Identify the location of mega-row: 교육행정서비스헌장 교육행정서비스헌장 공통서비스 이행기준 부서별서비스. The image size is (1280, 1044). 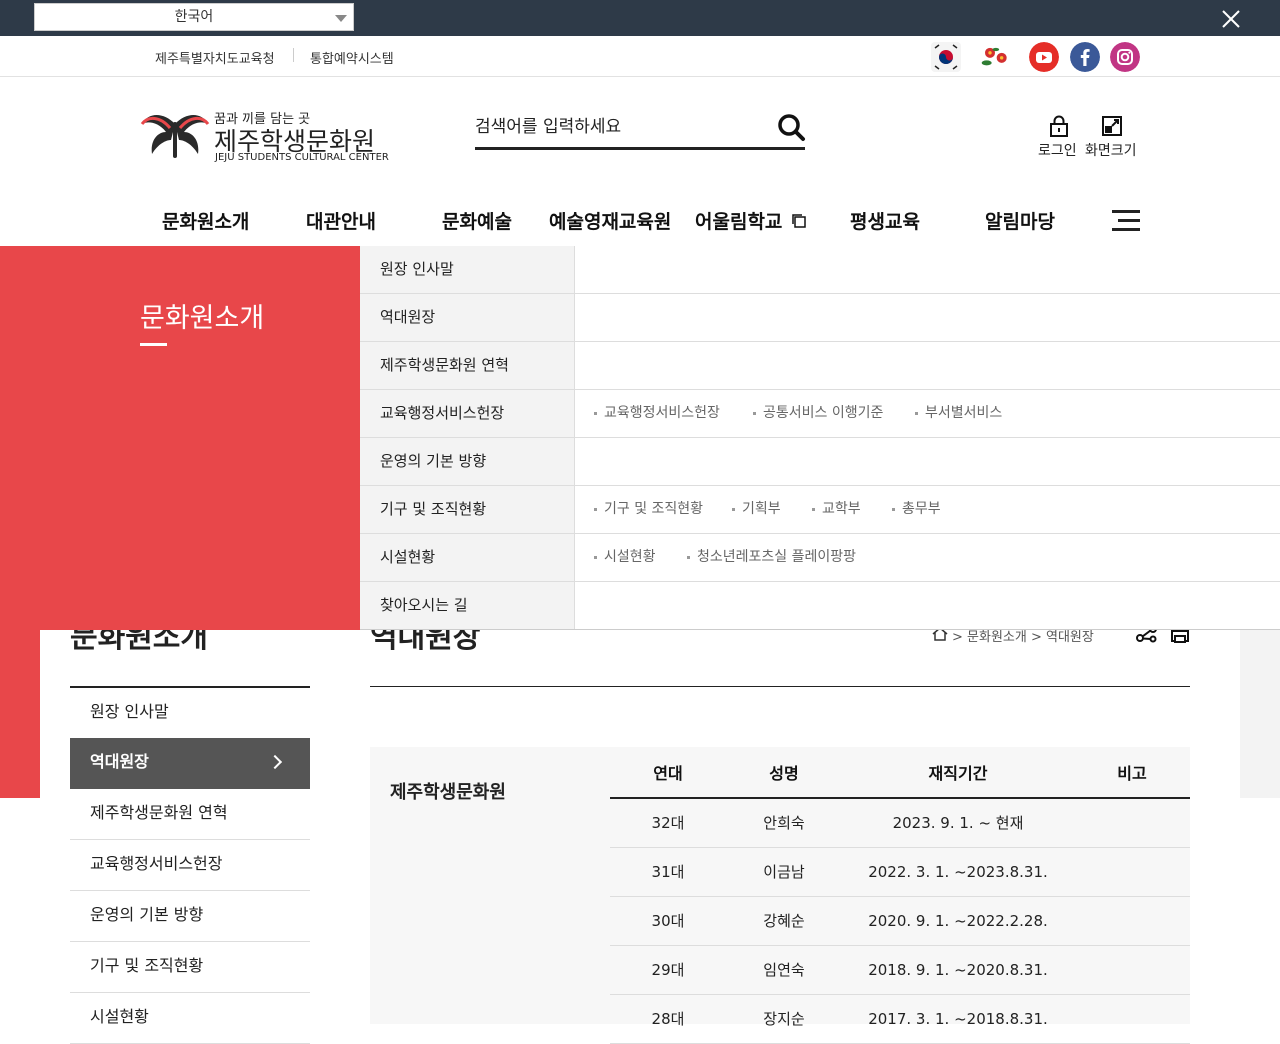
(820, 414).